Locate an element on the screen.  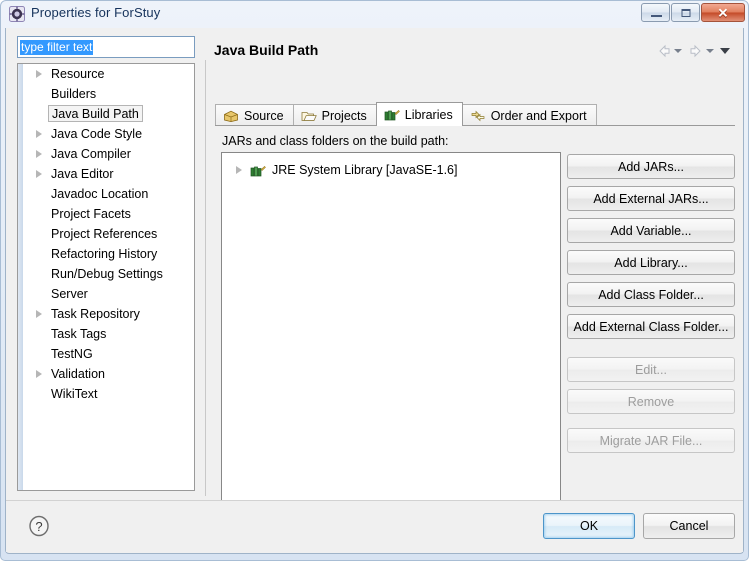
tab-label: Source is located at coordinates (264, 115).